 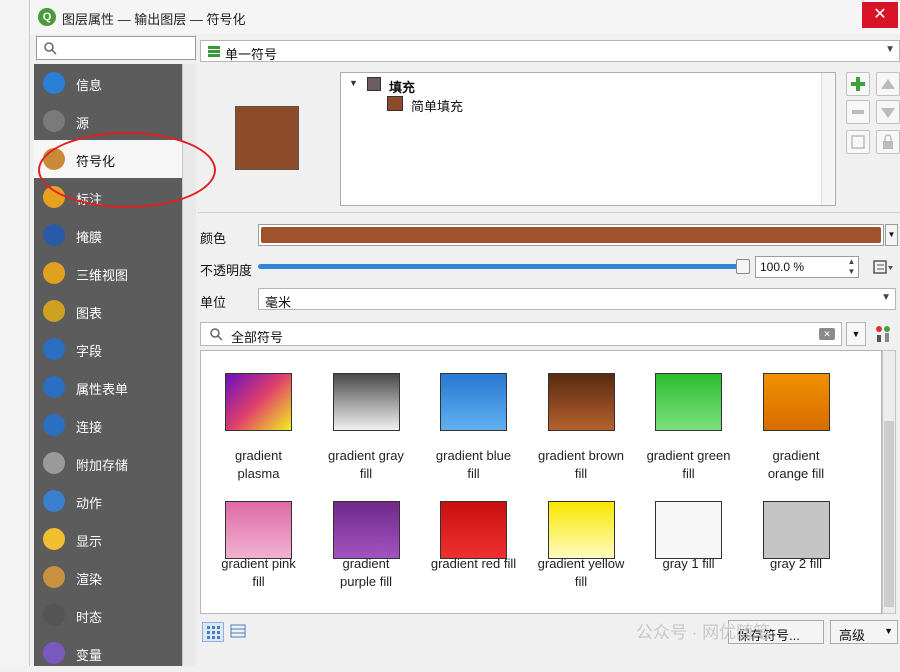 I want to click on tree-root-label: 填充, so click(x=402, y=86).